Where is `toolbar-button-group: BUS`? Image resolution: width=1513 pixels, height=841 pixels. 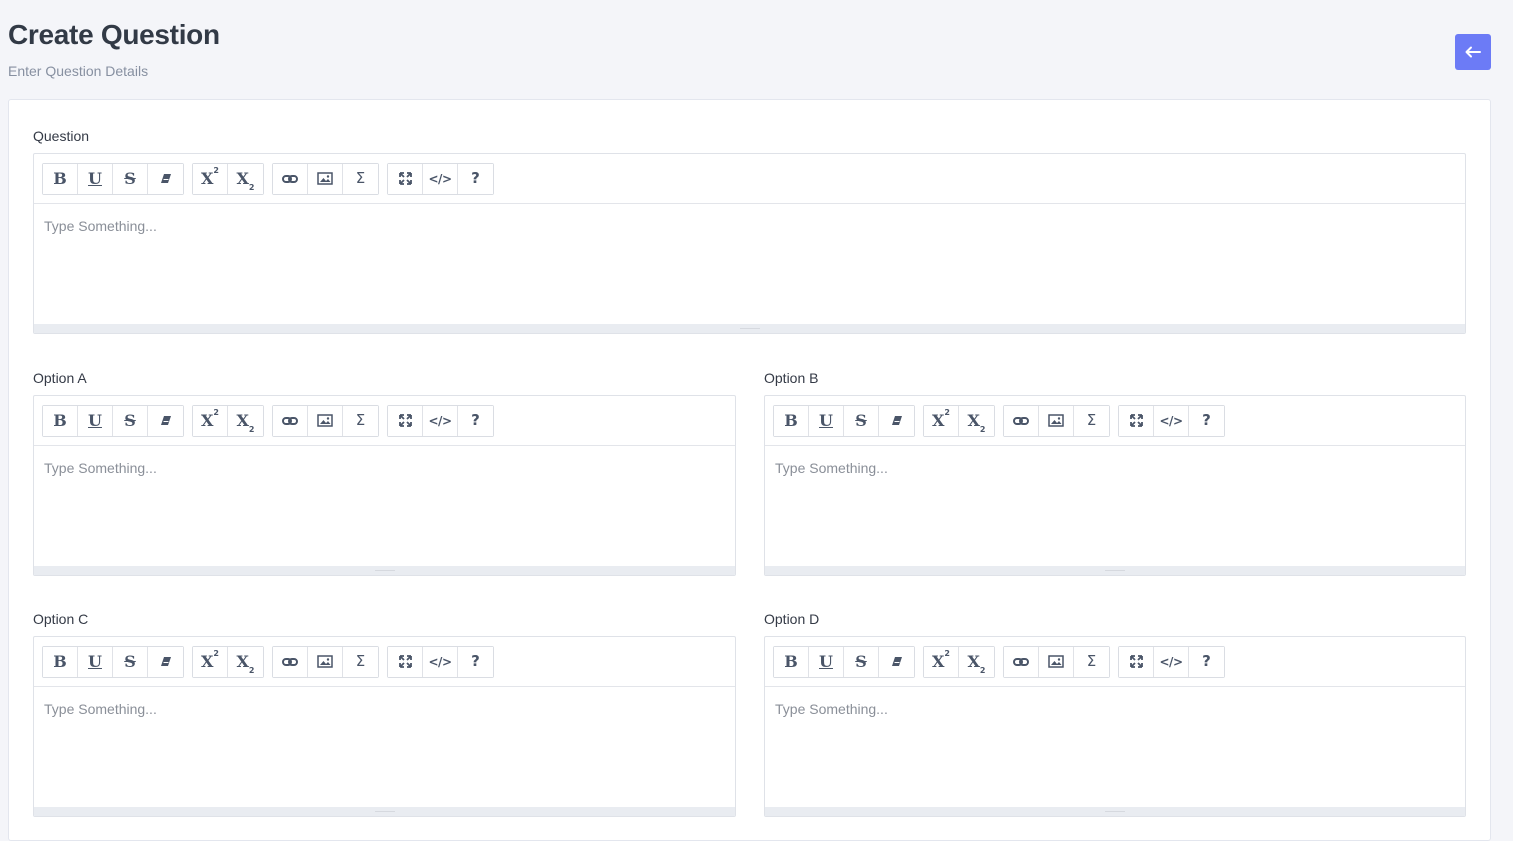 toolbar-button-group: BUS is located at coordinates (113, 178).